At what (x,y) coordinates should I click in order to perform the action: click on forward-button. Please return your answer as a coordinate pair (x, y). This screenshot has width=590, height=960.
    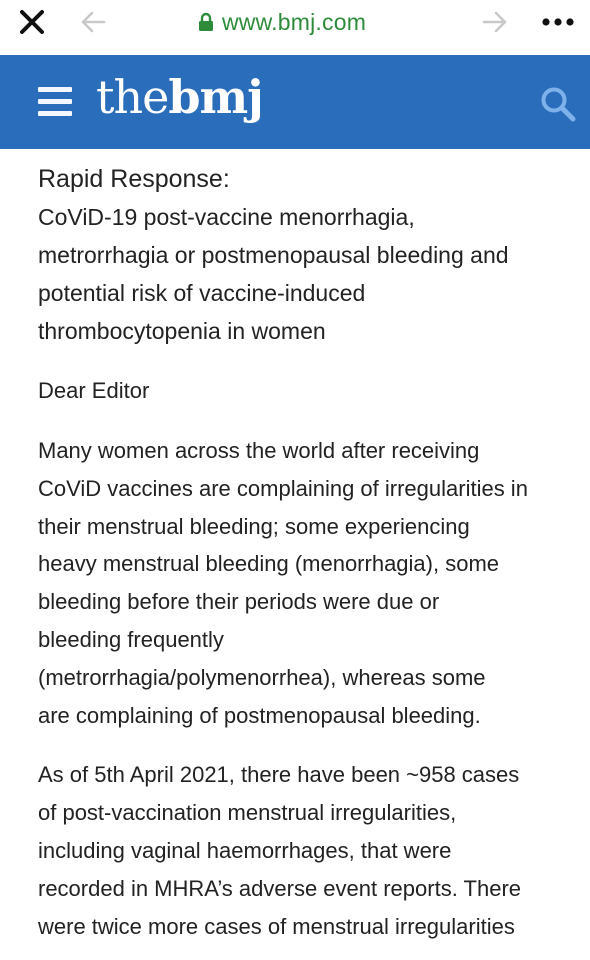
    Looking at the image, I should click on (495, 22).